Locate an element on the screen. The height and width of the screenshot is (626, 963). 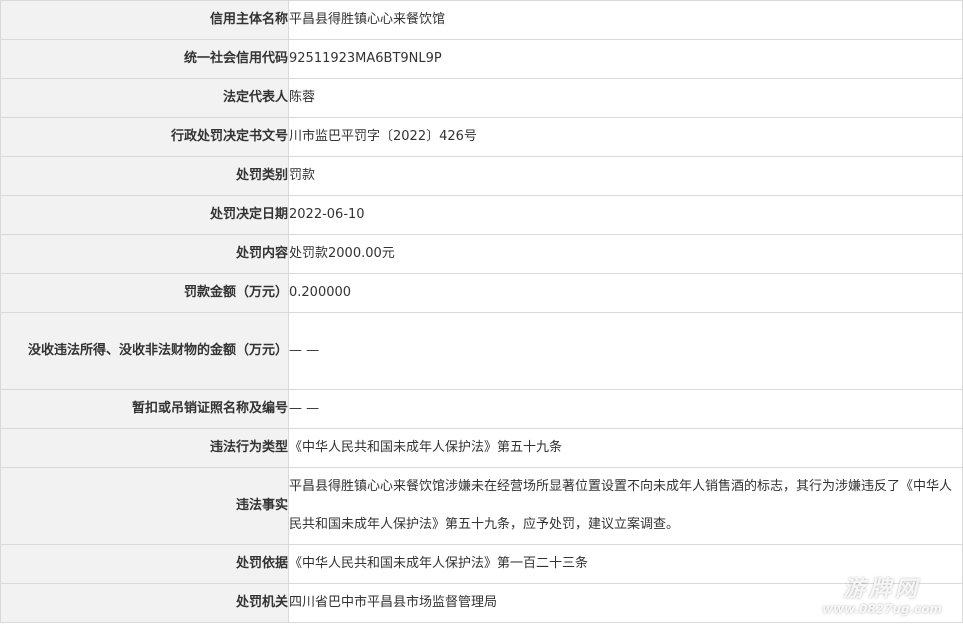
row-value: 川市监巴平罚字〔2022〕426号 is located at coordinates (625, 137).